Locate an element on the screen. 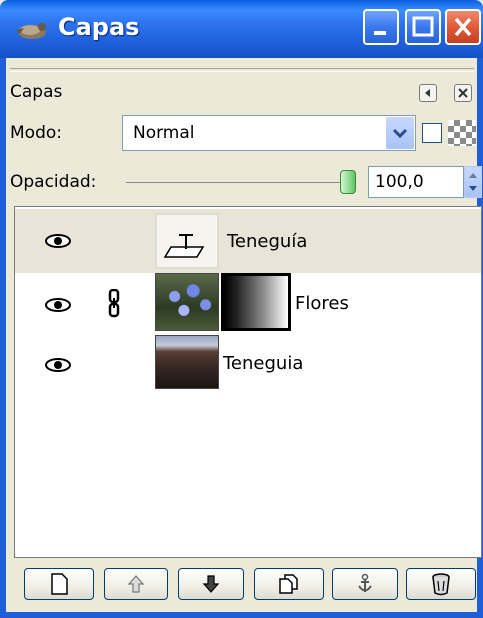  opacity-slider-handle is located at coordinates (348, 182).